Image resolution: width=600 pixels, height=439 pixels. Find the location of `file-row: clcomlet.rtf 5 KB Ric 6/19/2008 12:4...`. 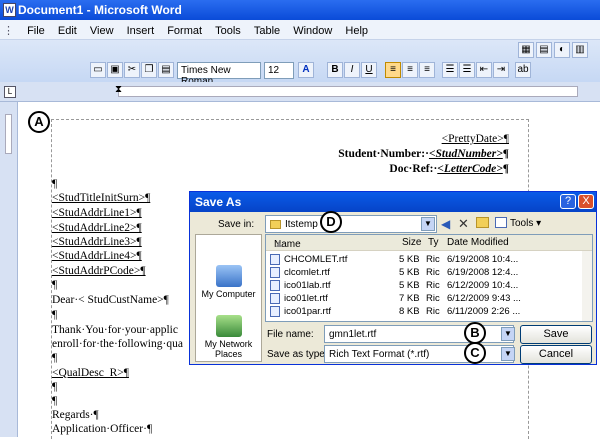

file-row: clcomlet.rtf 5 KB Ric 6/19/2008 12:4... is located at coordinates (425, 272).